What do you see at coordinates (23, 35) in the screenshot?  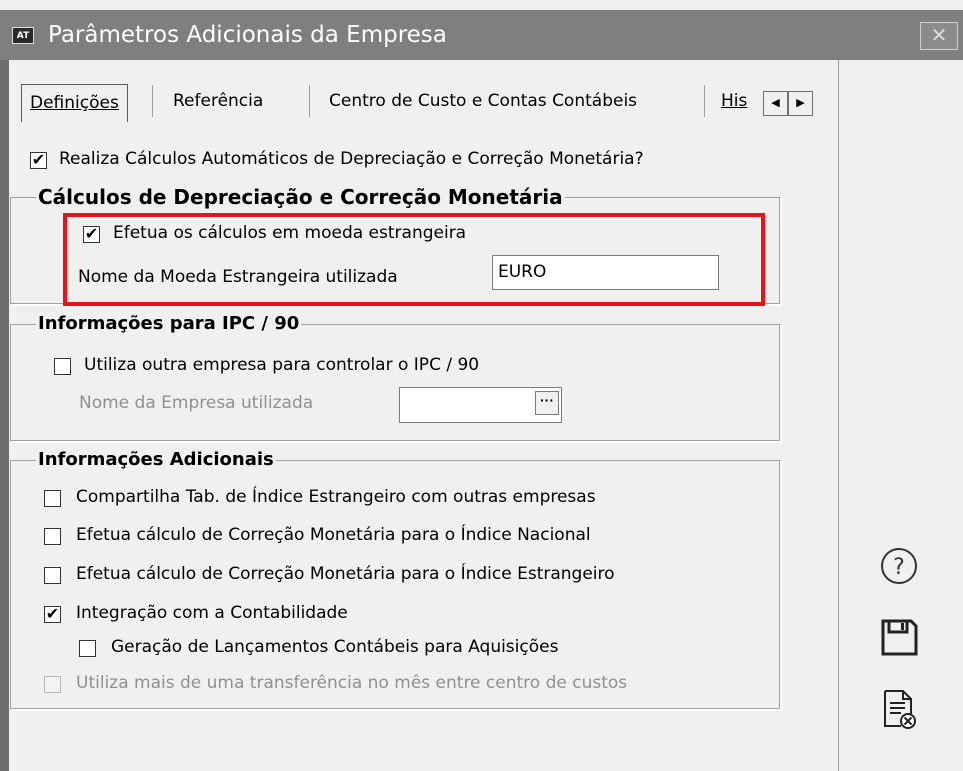 I see `app-icon: AT` at bounding box center [23, 35].